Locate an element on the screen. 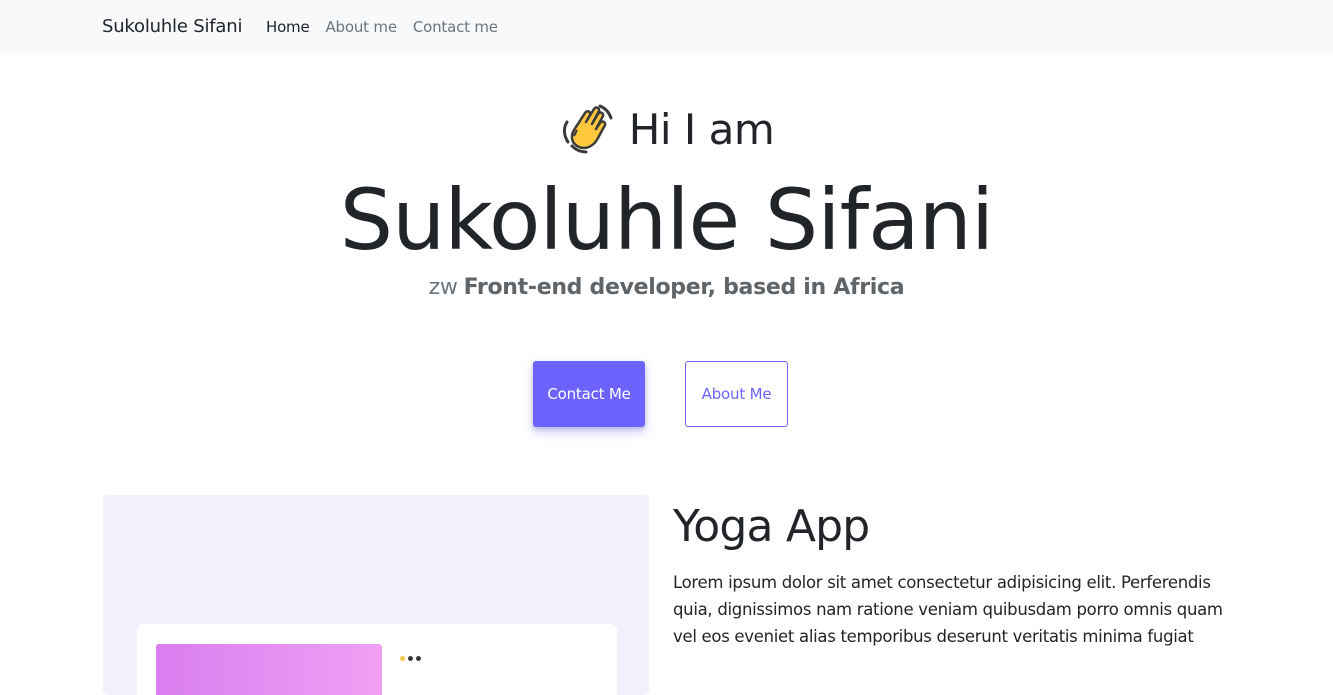  project-title: Yoga App is located at coordinates (771, 526).